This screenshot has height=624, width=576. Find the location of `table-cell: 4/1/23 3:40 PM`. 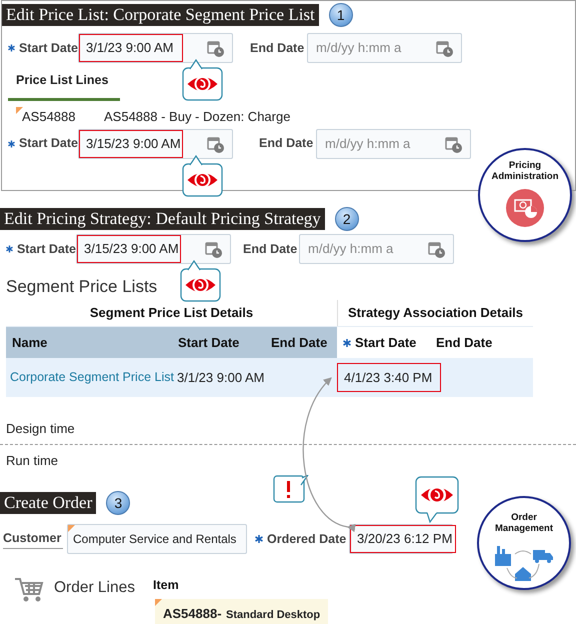

table-cell: 4/1/23 3:40 PM is located at coordinates (389, 377).